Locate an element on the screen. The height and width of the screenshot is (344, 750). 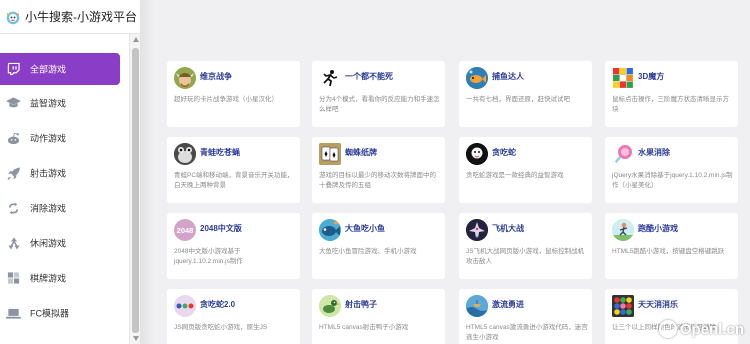
game-card: 青蛙吃苍蝇 青蛙PC端和移动端，背景音乐开关功能，白天晚上两种背景 is located at coordinates (233, 170).